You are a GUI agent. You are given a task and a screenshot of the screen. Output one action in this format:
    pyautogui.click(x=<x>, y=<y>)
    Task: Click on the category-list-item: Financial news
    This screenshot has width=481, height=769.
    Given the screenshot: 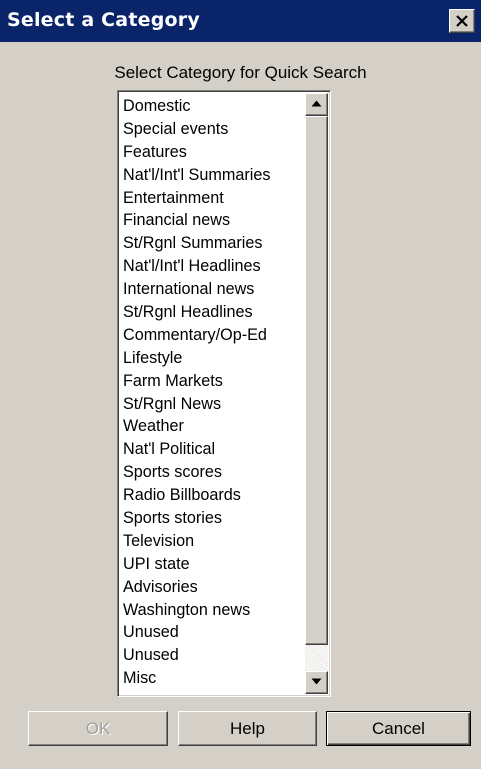 What is the action you would take?
    pyautogui.click(x=214, y=220)
    